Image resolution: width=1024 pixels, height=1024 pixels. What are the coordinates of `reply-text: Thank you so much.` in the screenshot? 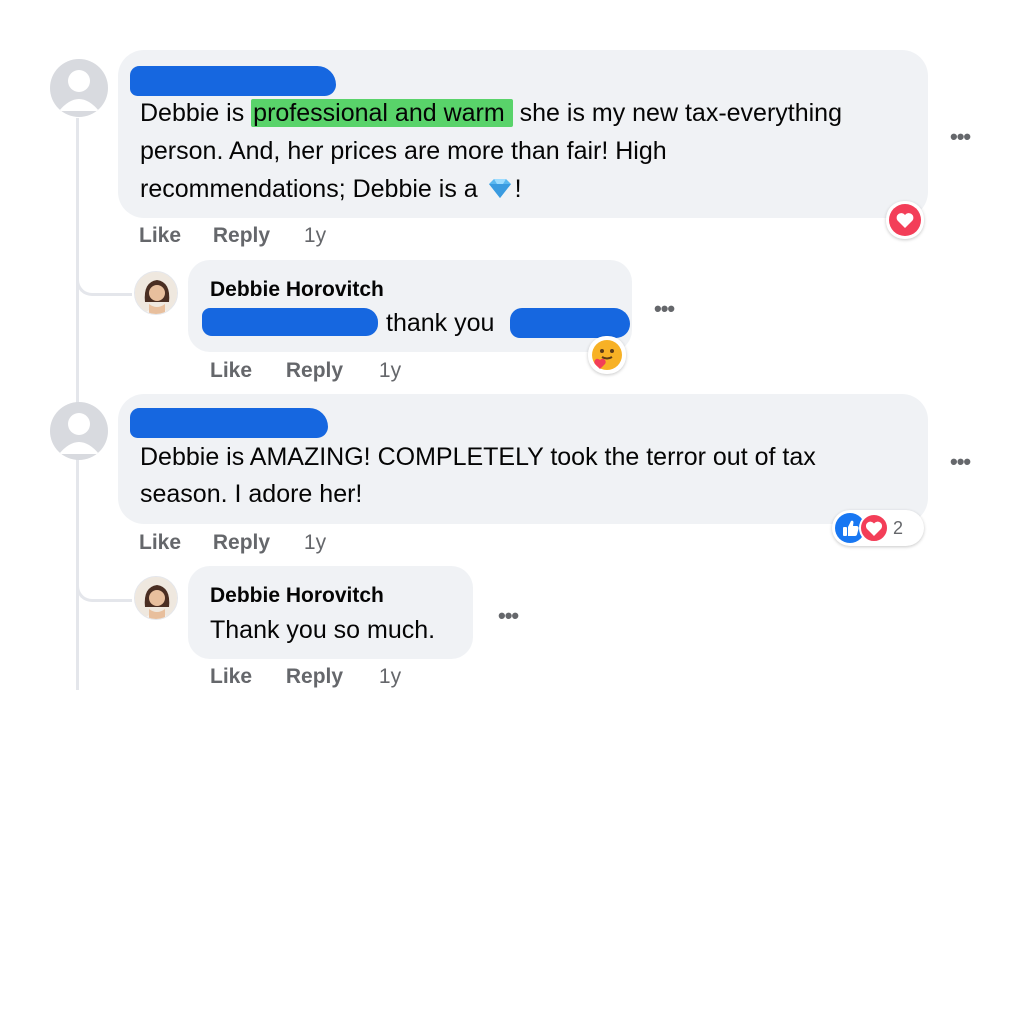 It's located at (323, 630).